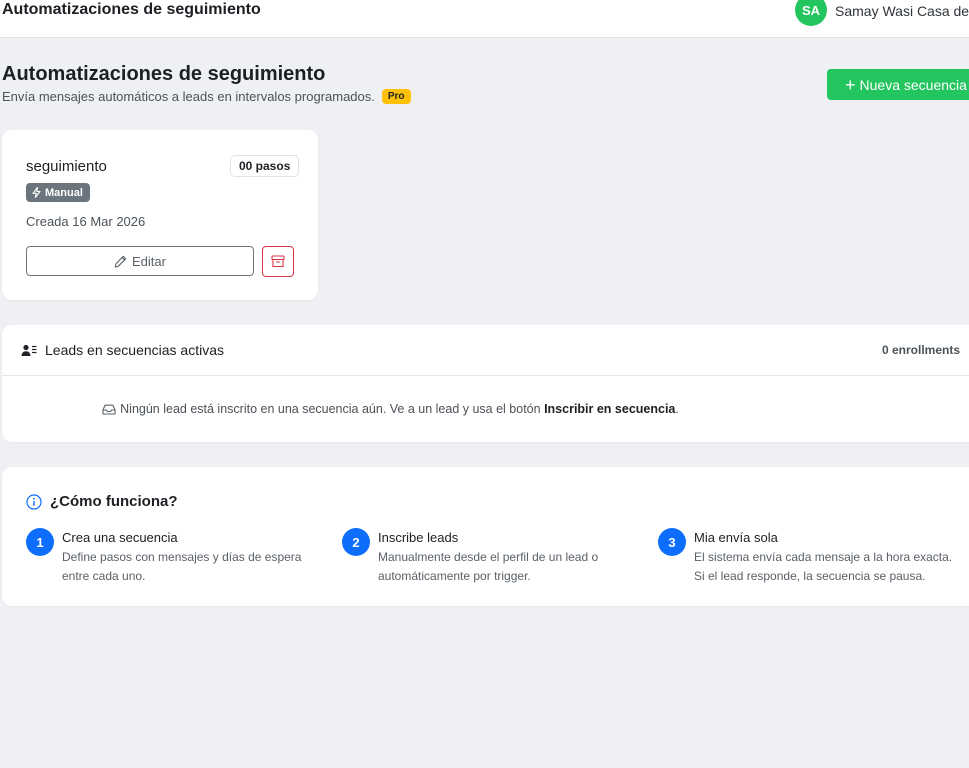 The image size is (969, 768). Describe the element at coordinates (677, 409) in the screenshot. I see `leads-empty-end: .` at that location.